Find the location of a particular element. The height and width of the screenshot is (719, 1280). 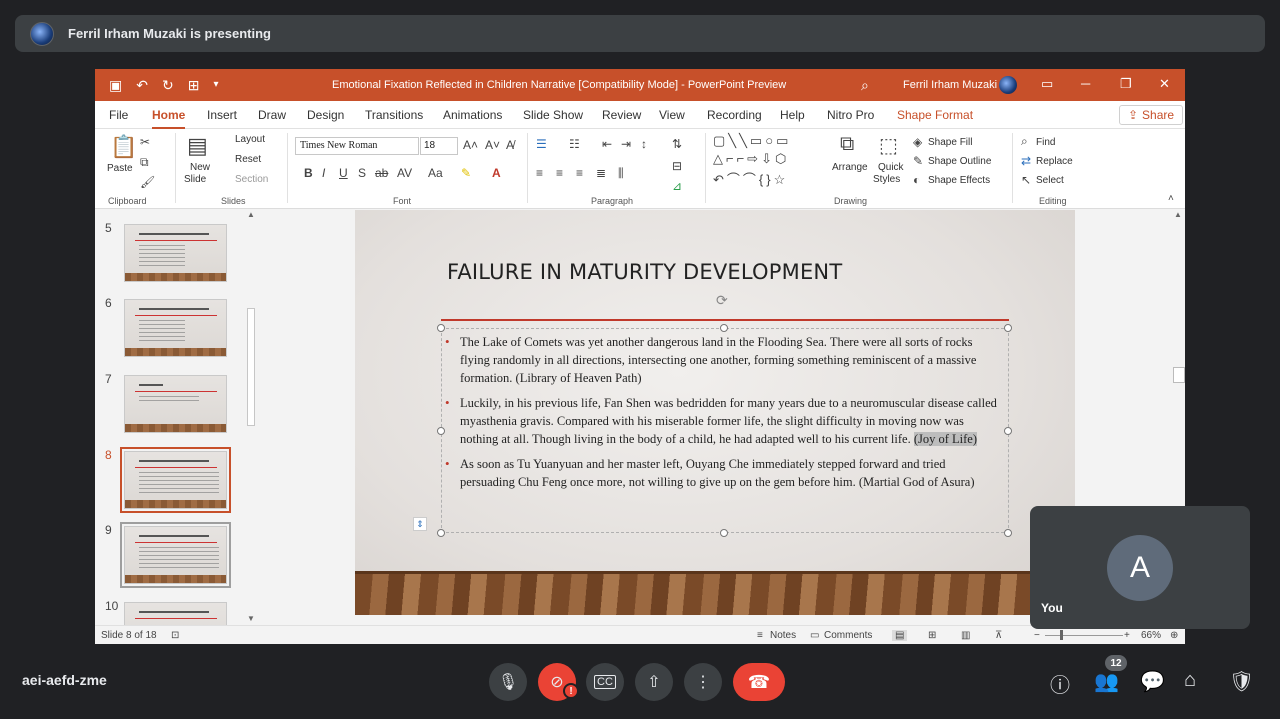

find-button: Find is located at coordinates (1045, 142).